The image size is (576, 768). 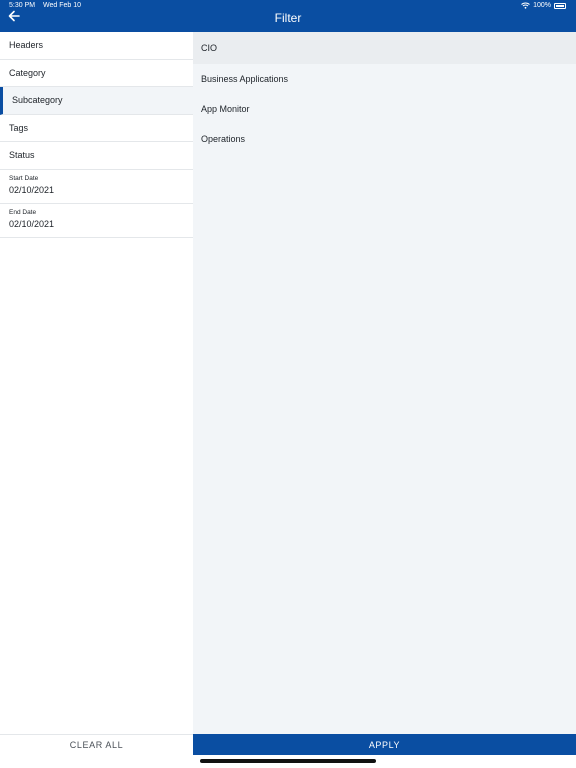 What do you see at coordinates (24, 178) in the screenshot?
I see `start-date-label: Start Date` at bounding box center [24, 178].